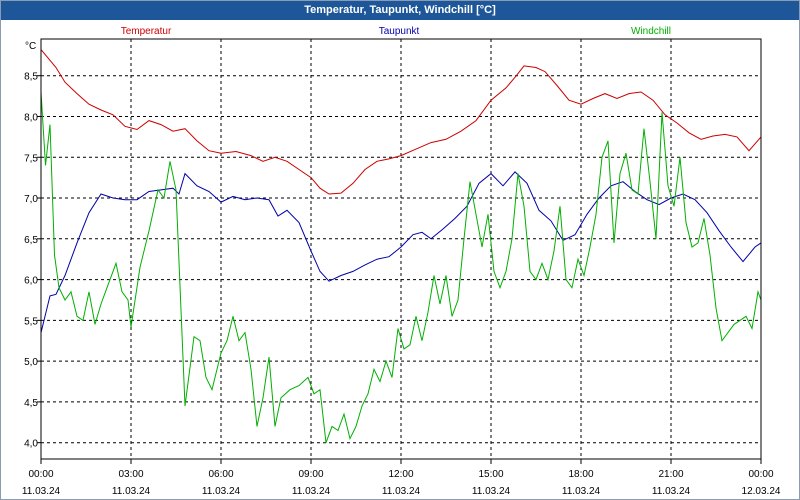  Describe the element at coordinates (130, 474) in the screenshot. I see `x-tick-time-label: 03:00` at that location.